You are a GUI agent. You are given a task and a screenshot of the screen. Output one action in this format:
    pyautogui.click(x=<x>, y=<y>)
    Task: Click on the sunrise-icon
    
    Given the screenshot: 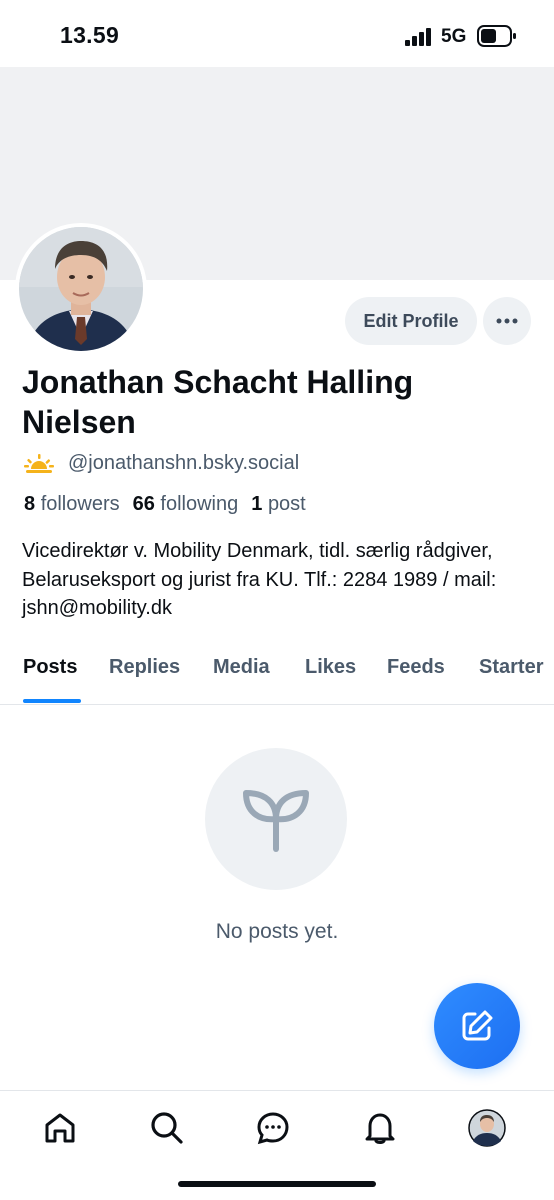 What is the action you would take?
    pyautogui.click(x=39, y=463)
    